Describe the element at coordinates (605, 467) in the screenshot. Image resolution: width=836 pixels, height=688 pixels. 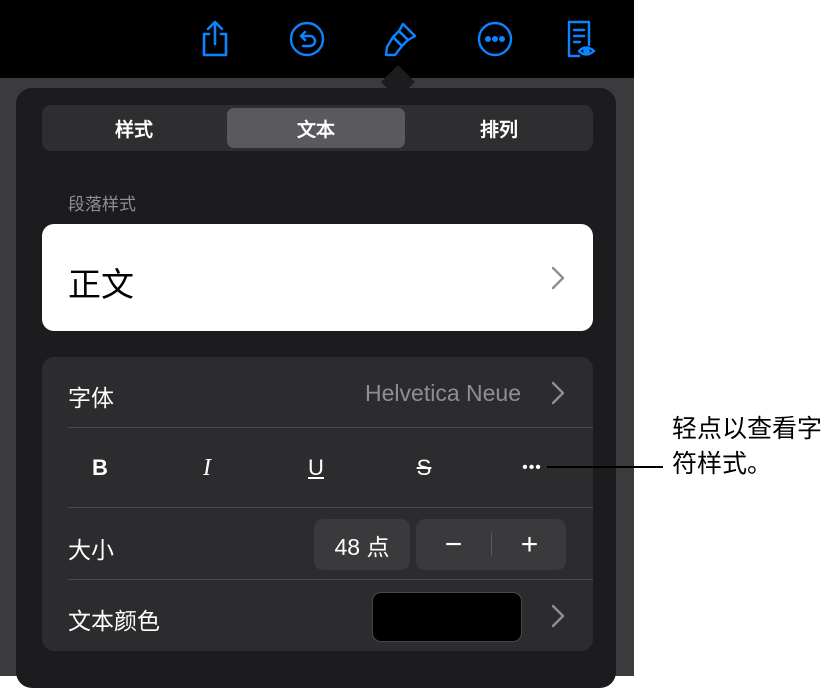
I see `callout-line` at that location.